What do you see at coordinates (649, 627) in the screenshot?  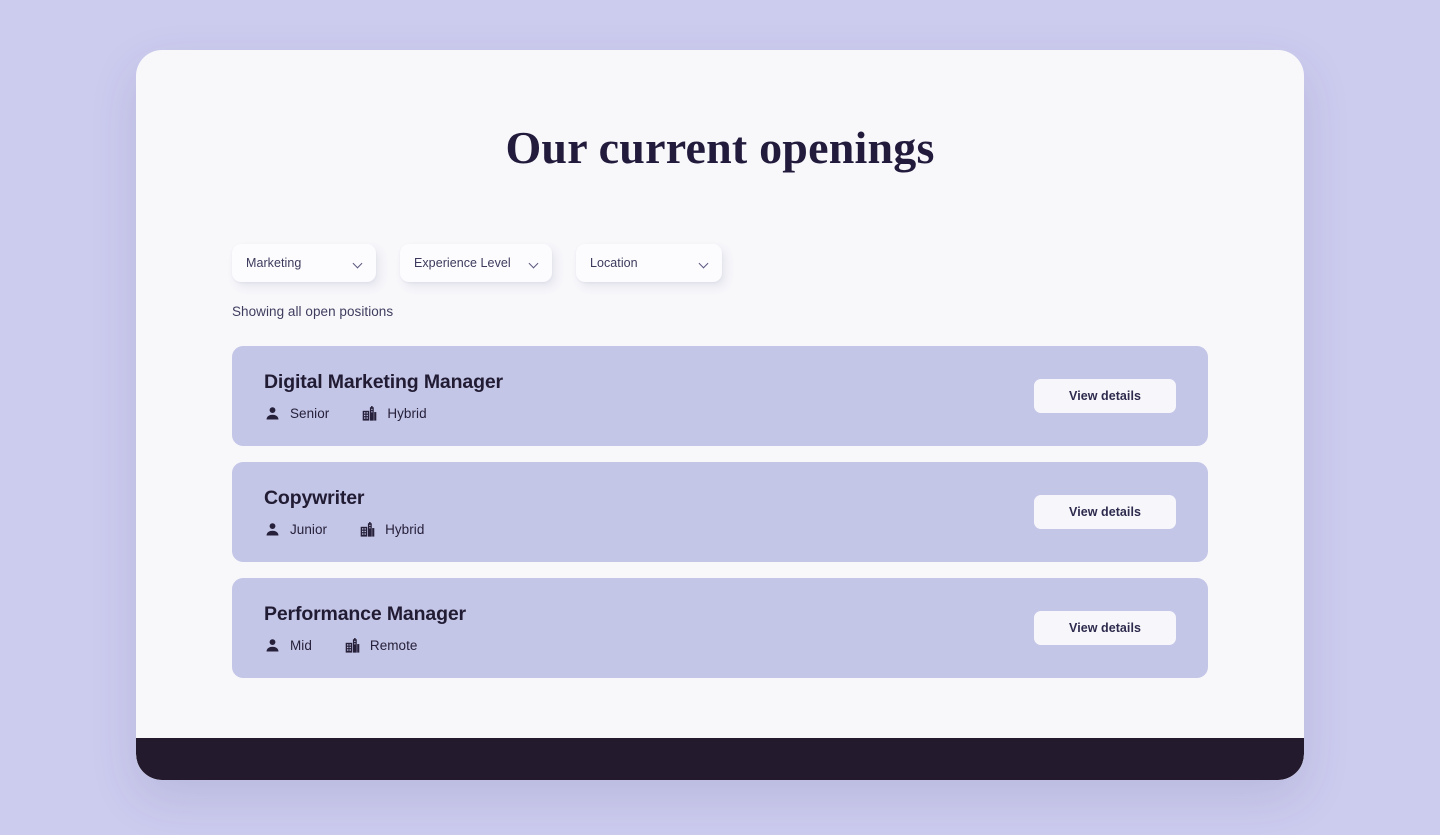 I see `job-card-info: Performance Manager Mid Remote` at bounding box center [649, 627].